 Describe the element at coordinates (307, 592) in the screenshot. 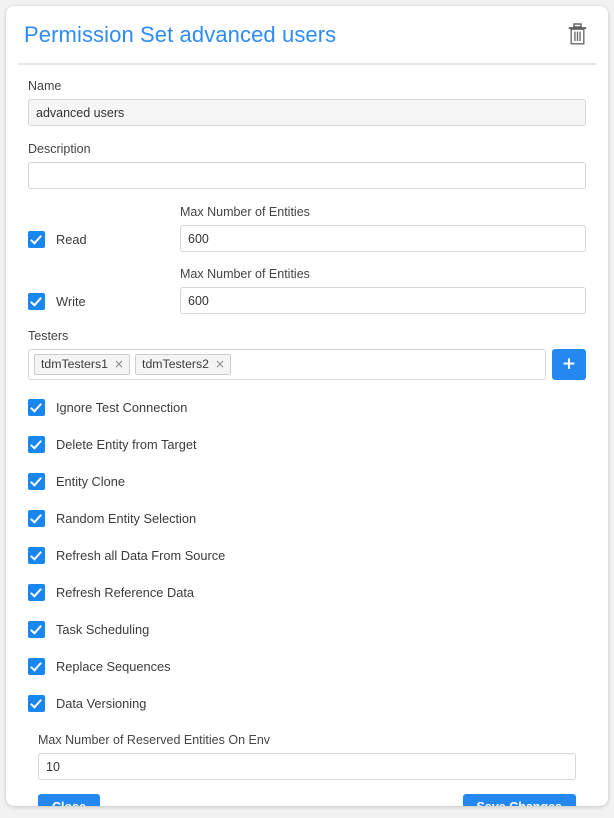

I see `option-row-refresh-reference-data: Refresh Reference Data` at that location.